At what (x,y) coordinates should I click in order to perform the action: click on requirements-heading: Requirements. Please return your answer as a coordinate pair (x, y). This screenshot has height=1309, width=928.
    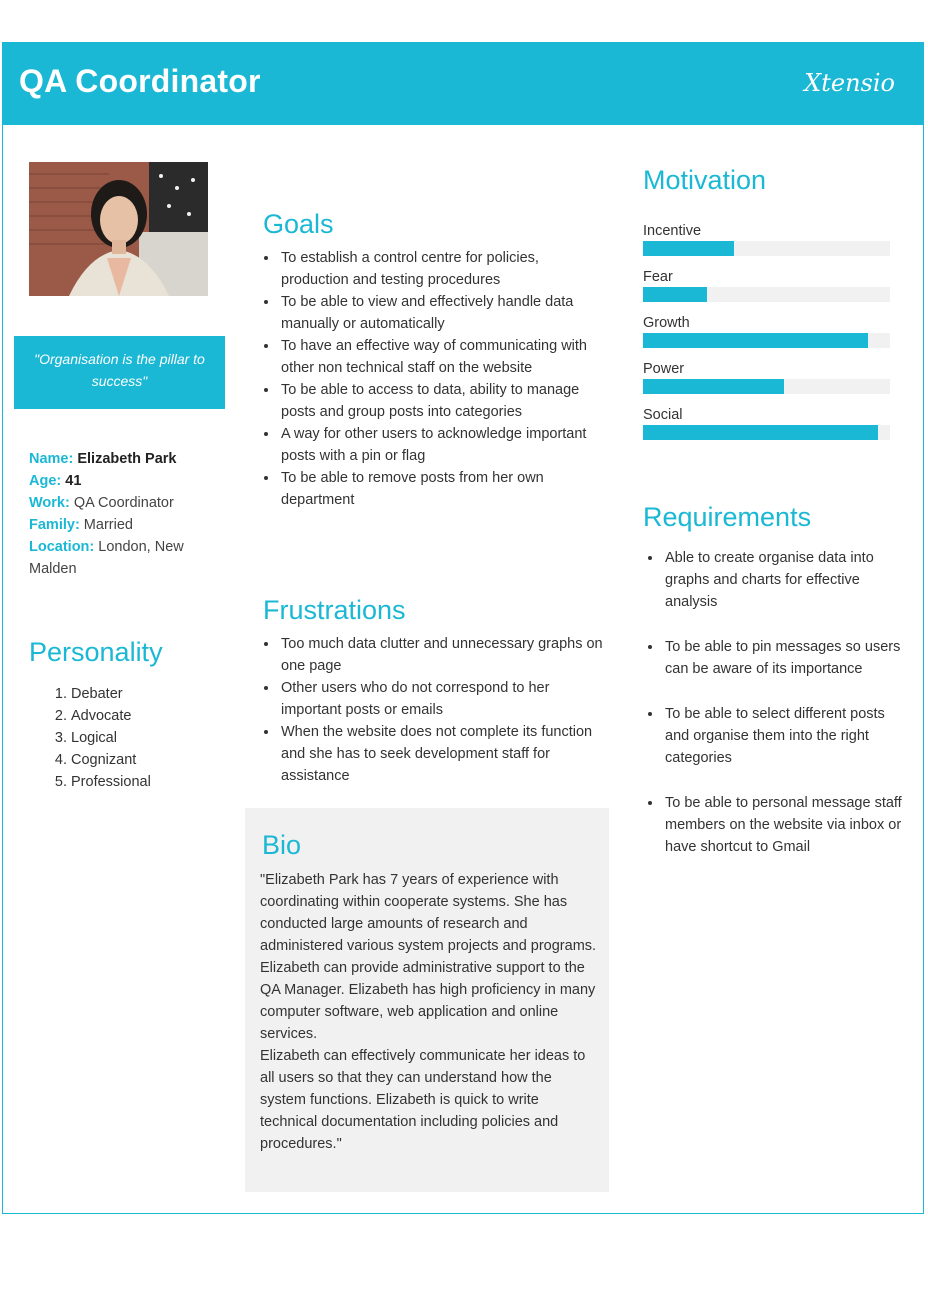
    Looking at the image, I should click on (727, 517).